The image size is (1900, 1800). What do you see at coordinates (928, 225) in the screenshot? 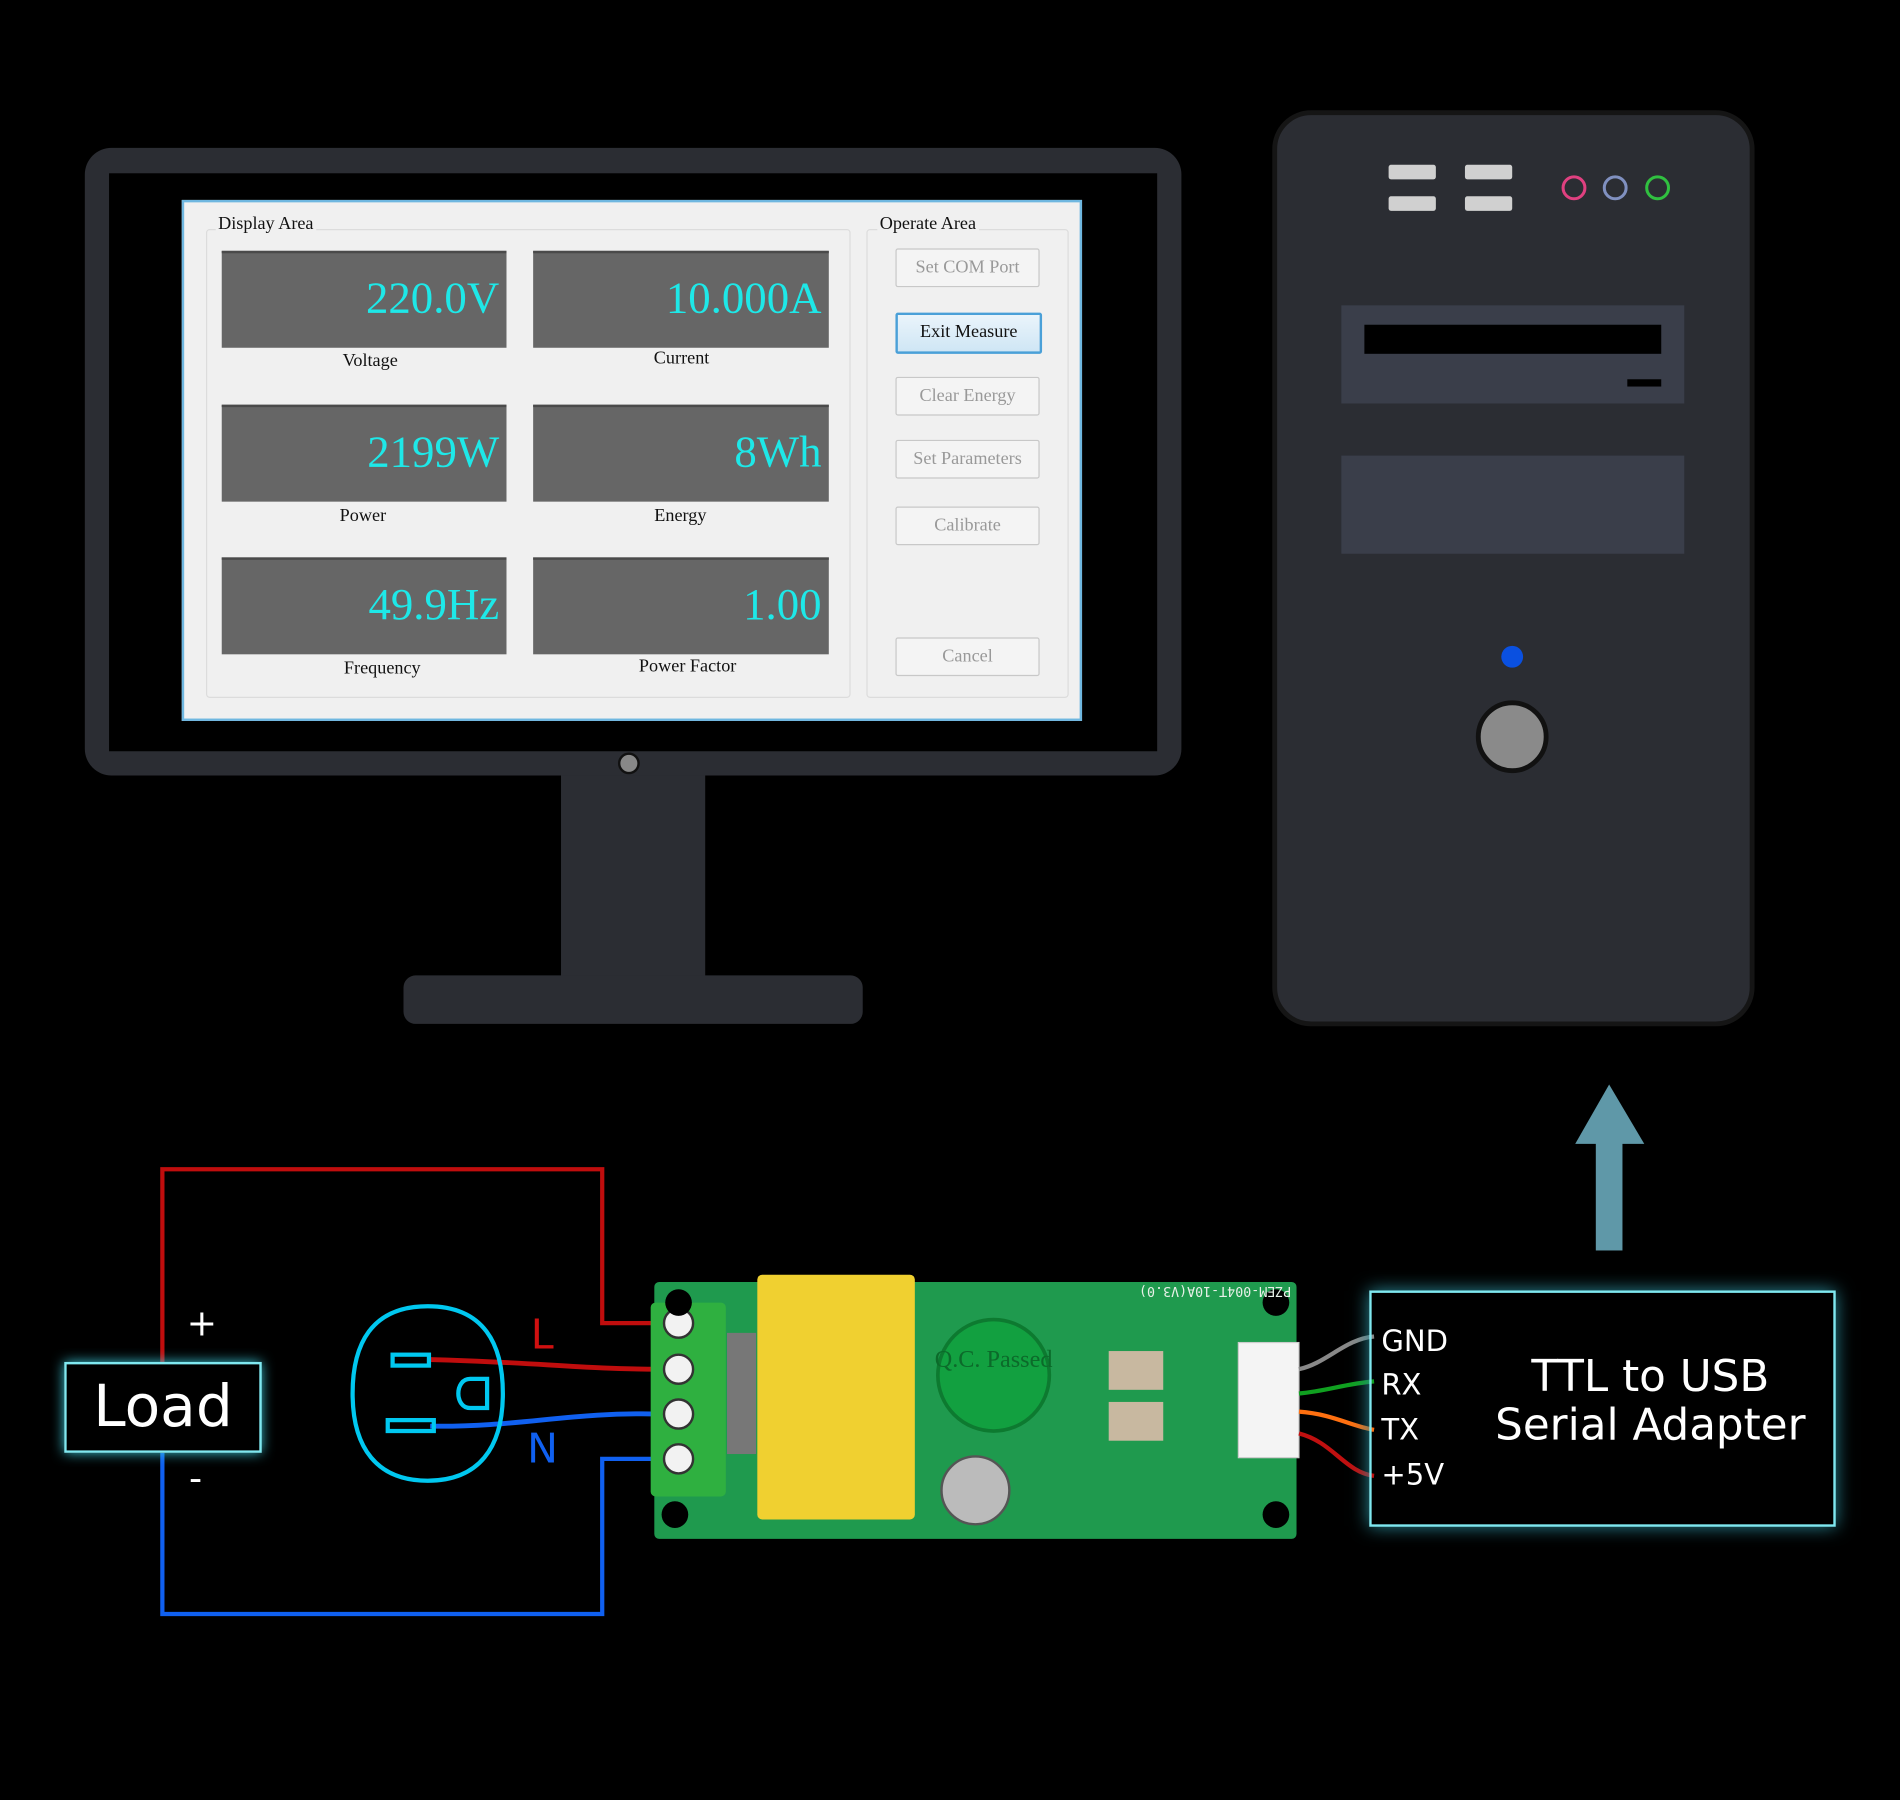
I see `operate-area-label: Operate Area` at bounding box center [928, 225].